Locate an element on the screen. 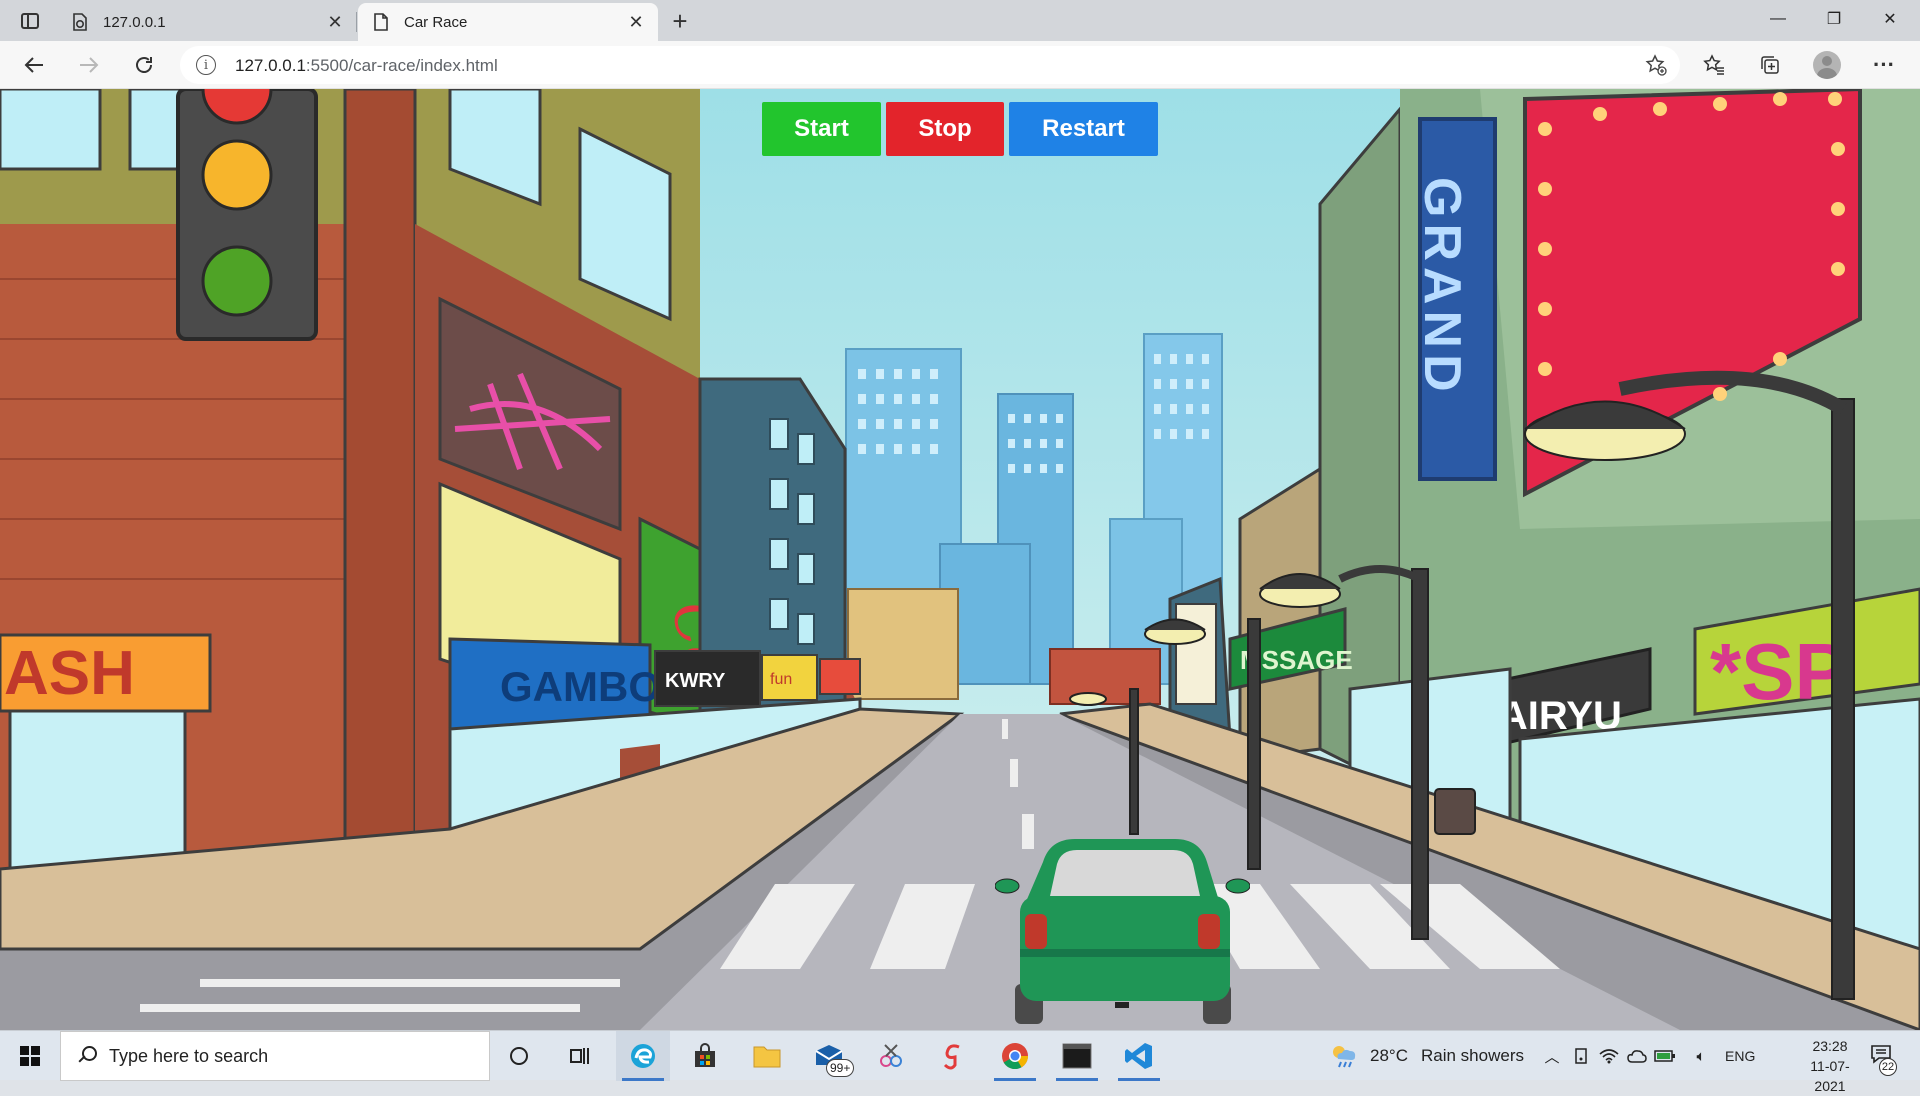 This screenshot has width=1920, height=1096. forward-arrow-icon is located at coordinates (89, 65).